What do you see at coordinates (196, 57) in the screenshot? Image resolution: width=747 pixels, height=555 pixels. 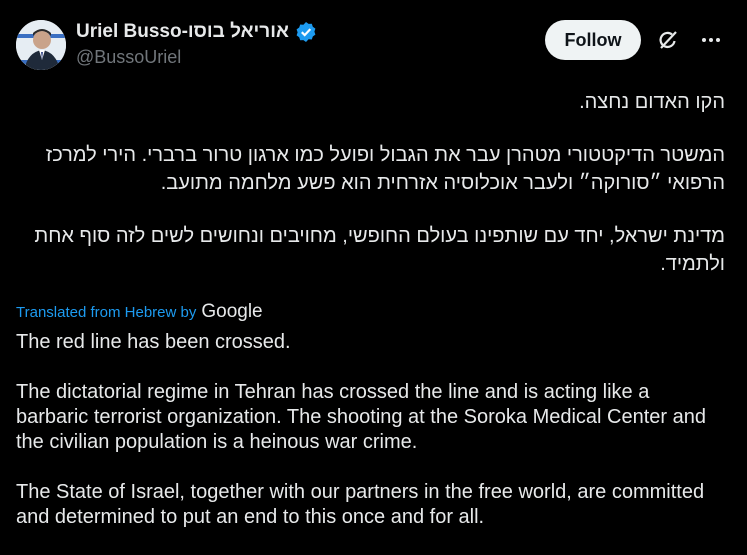 I see `handle: @BussoUriel` at bounding box center [196, 57].